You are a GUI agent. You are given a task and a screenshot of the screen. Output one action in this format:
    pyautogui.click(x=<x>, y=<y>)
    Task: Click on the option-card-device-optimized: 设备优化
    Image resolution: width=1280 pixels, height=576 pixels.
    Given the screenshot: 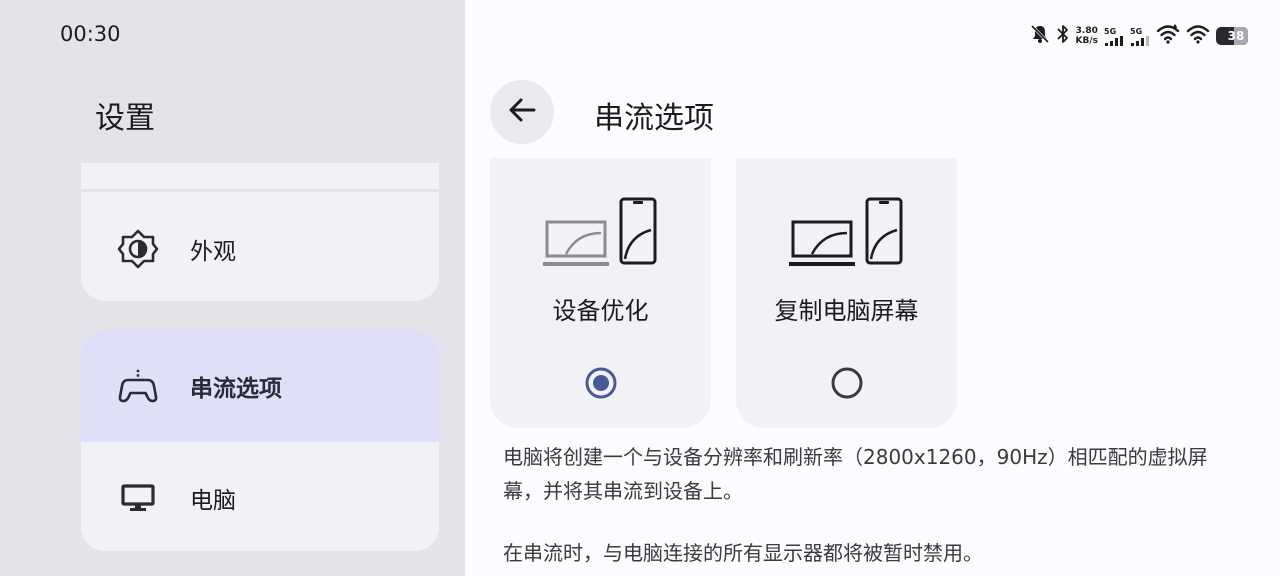 What is the action you would take?
    pyautogui.click(x=600, y=293)
    